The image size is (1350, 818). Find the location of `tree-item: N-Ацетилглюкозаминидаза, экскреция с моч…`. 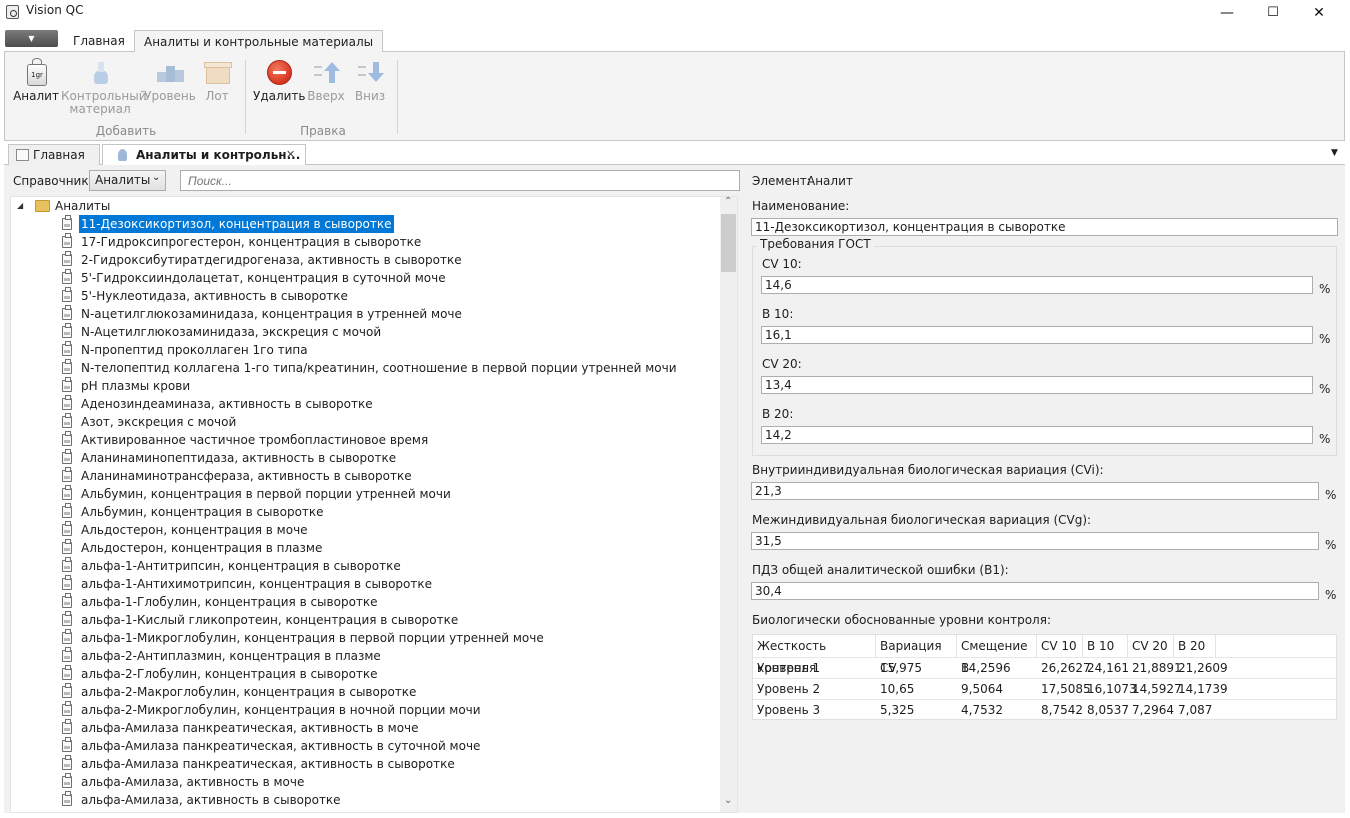

tree-item: N-Ацетилглюкозаминидаза, экскреция с моч… is located at coordinates (361, 332).